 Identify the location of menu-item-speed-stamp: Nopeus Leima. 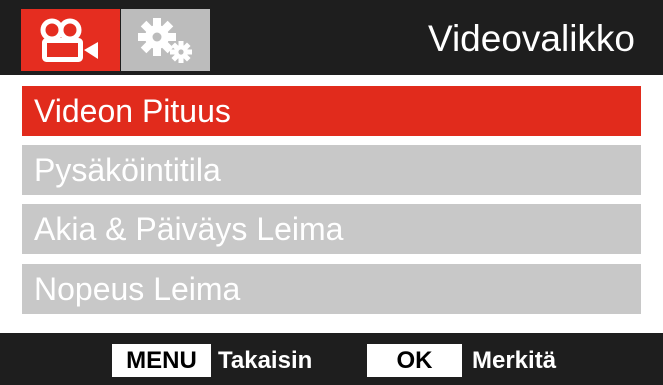
(331, 289).